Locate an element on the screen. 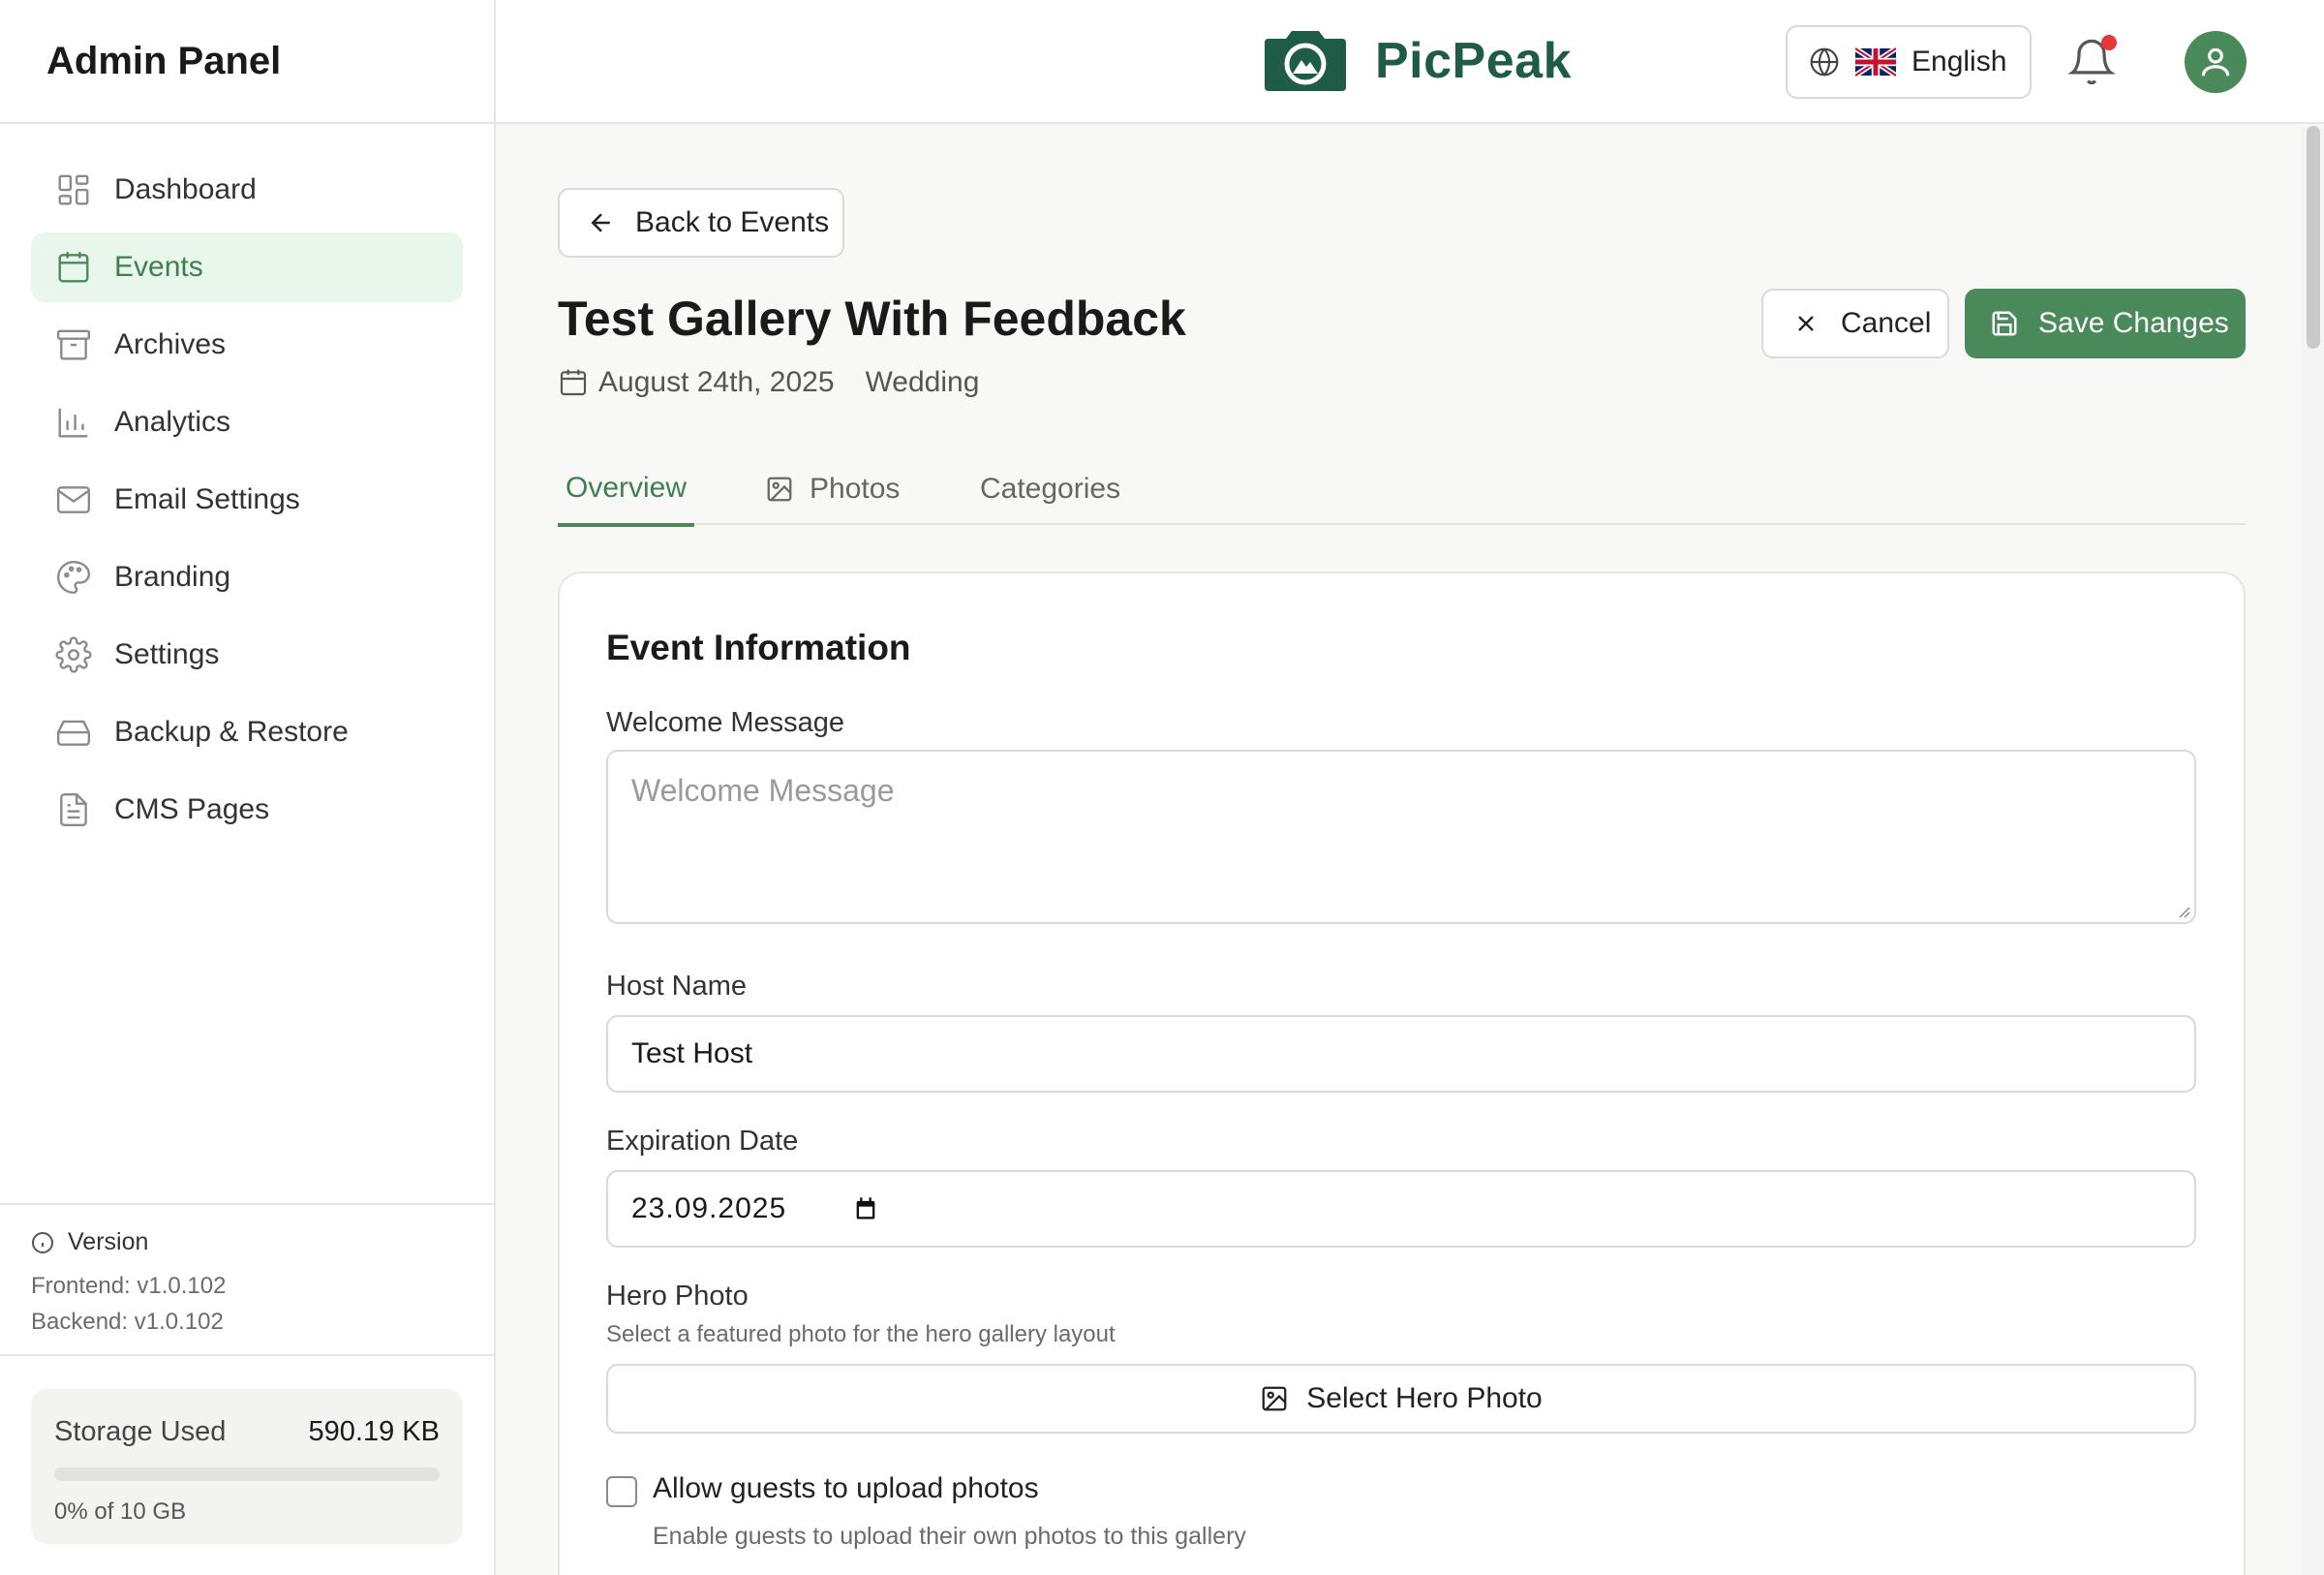  welcome-message-field: Welcome Message is located at coordinates (1401, 837).